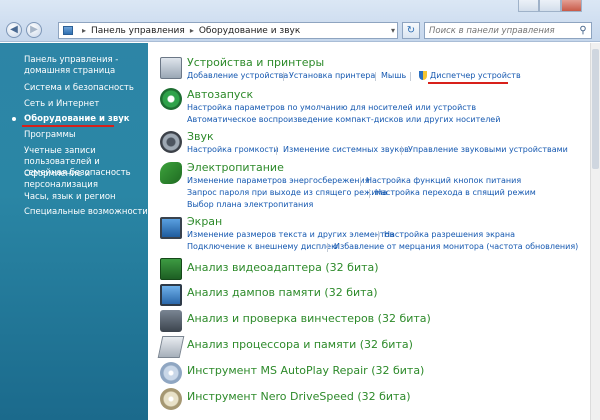 The width and height of the screenshot is (600, 420). Describe the element at coordinates (529, 6) in the screenshot. I see `minimize-button` at that location.